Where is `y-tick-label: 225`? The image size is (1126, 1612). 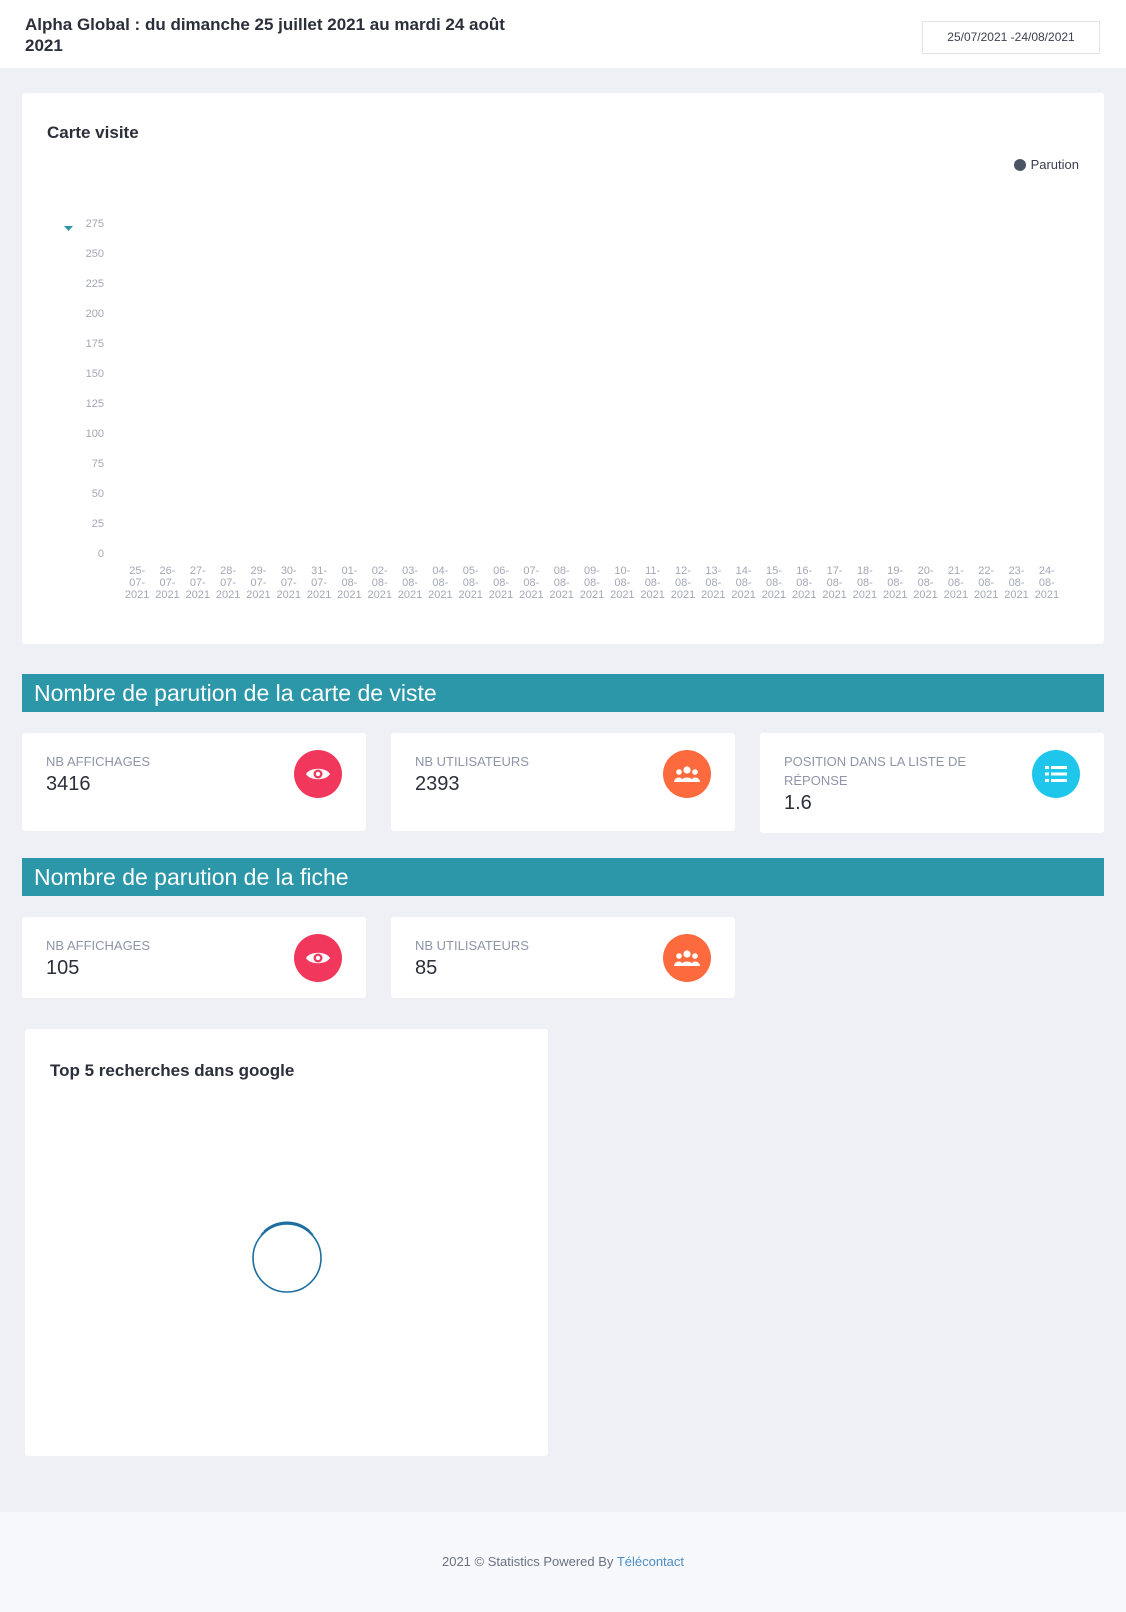 y-tick-label: 225 is located at coordinates (95, 284).